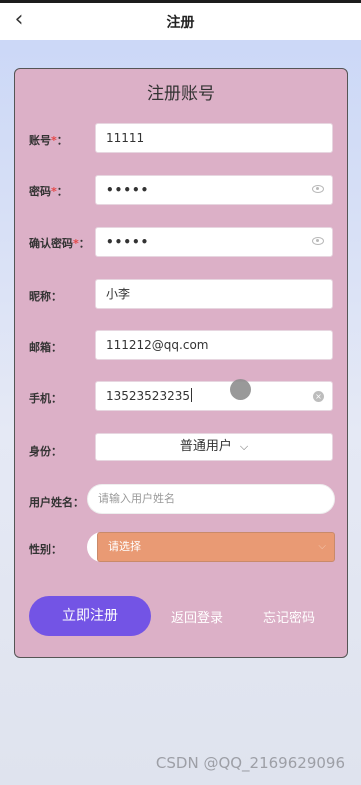 Image resolution: width=361 pixels, height=785 pixels. Describe the element at coordinates (250, 763) in the screenshot. I see `watermark: CSDN @QQ_2169629096` at that location.